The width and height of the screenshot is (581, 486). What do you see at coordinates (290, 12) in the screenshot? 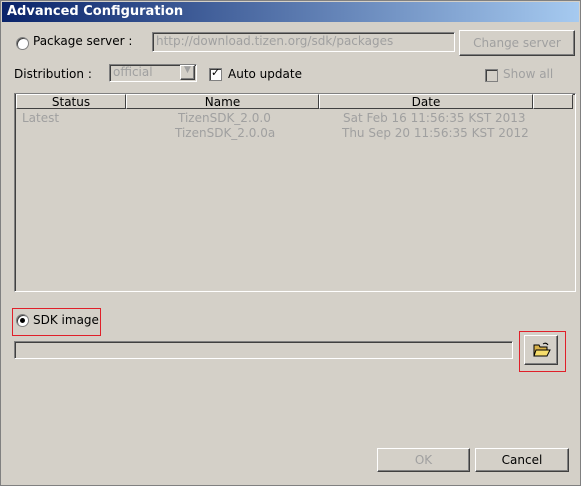
I see `title-bar: Advanced Configuration` at bounding box center [290, 12].